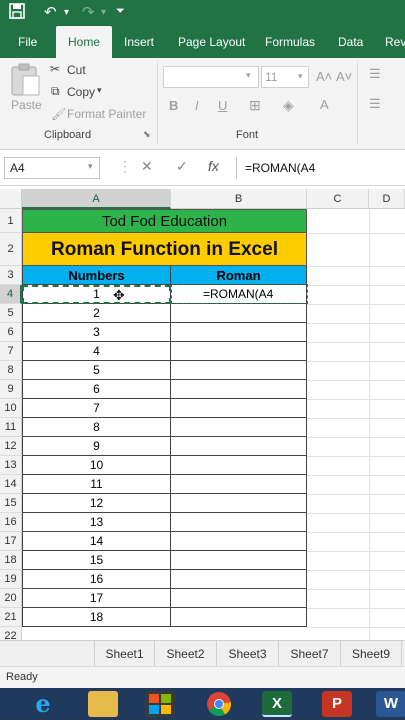 This screenshot has width=405, height=726. What do you see at coordinates (11, 199) in the screenshot?
I see `select-all-corner` at bounding box center [11, 199].